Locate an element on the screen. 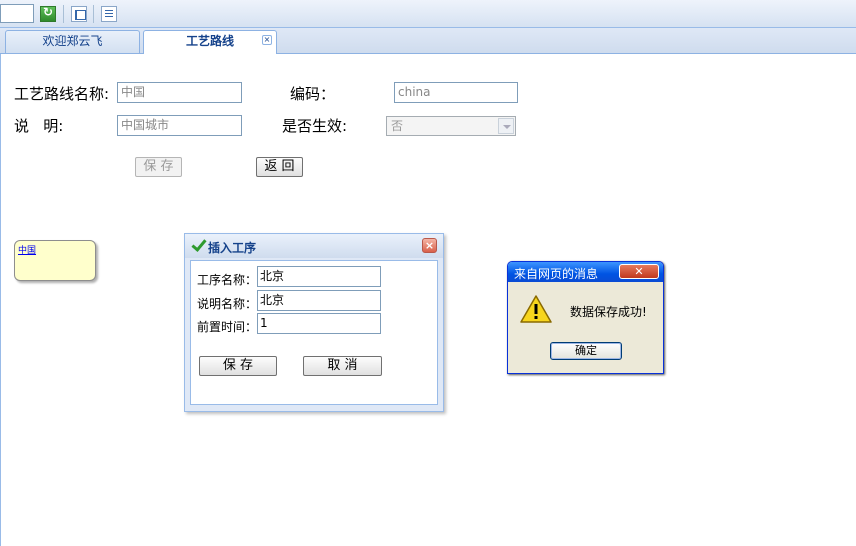 The width and height of the screenshot is (856, 546). alert-message: 数据保存成功! is located at coordinates (608, 312).